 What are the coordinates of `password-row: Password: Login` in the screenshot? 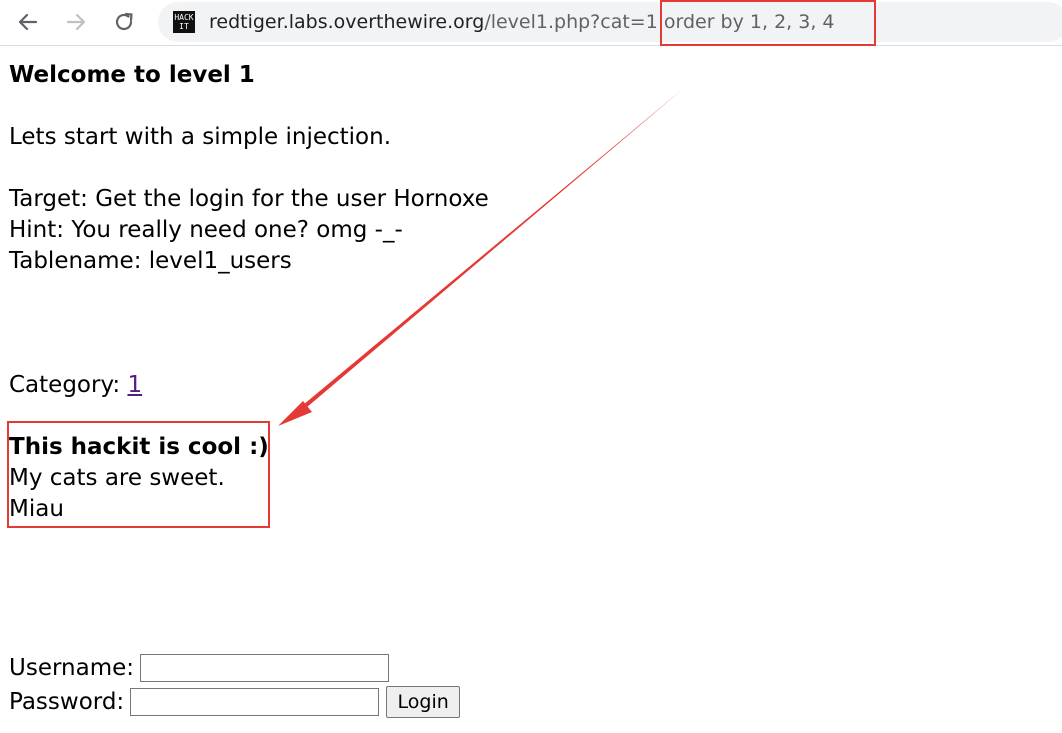 It's located at (235, 702).